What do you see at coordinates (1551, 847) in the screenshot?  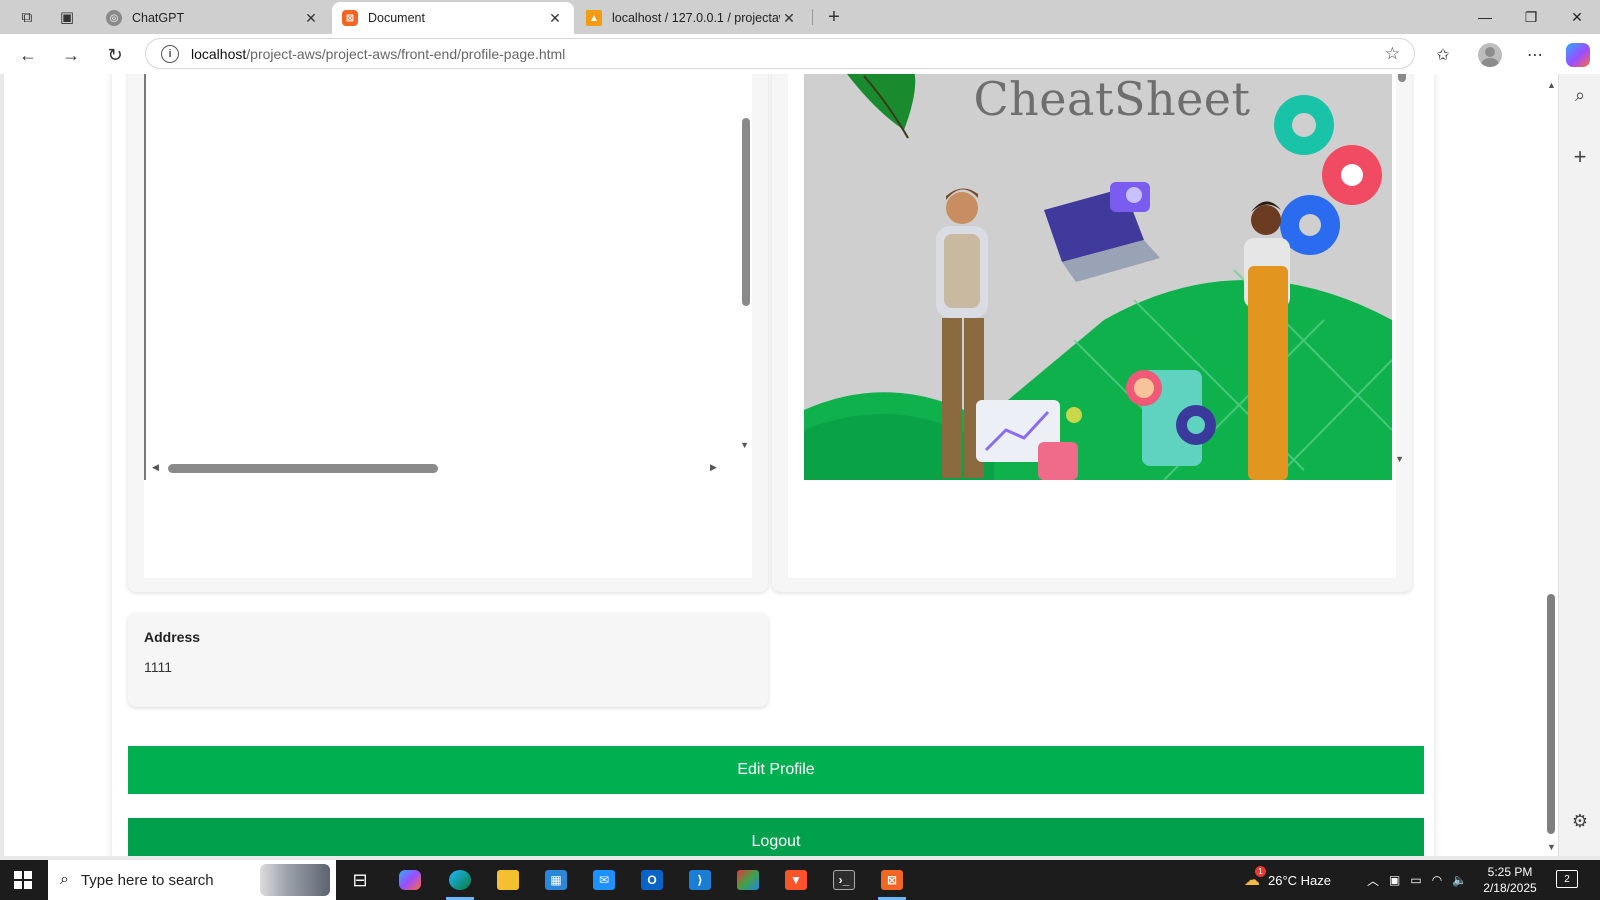 I see `page-scroll-down-icon: ▼` at bounding box center [1551, 847].